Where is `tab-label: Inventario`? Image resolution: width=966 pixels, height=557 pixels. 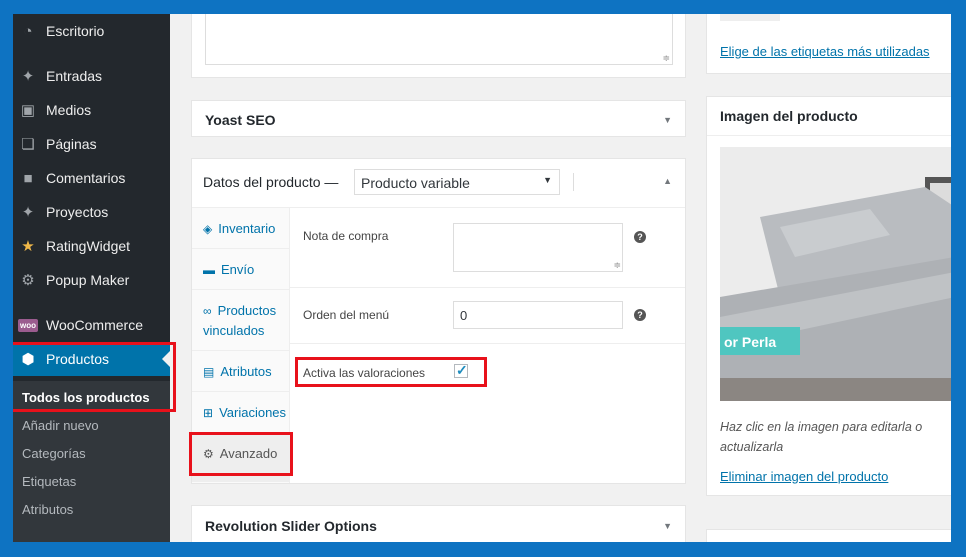
tab-label: Inventario is located at coordinates (247, 228).